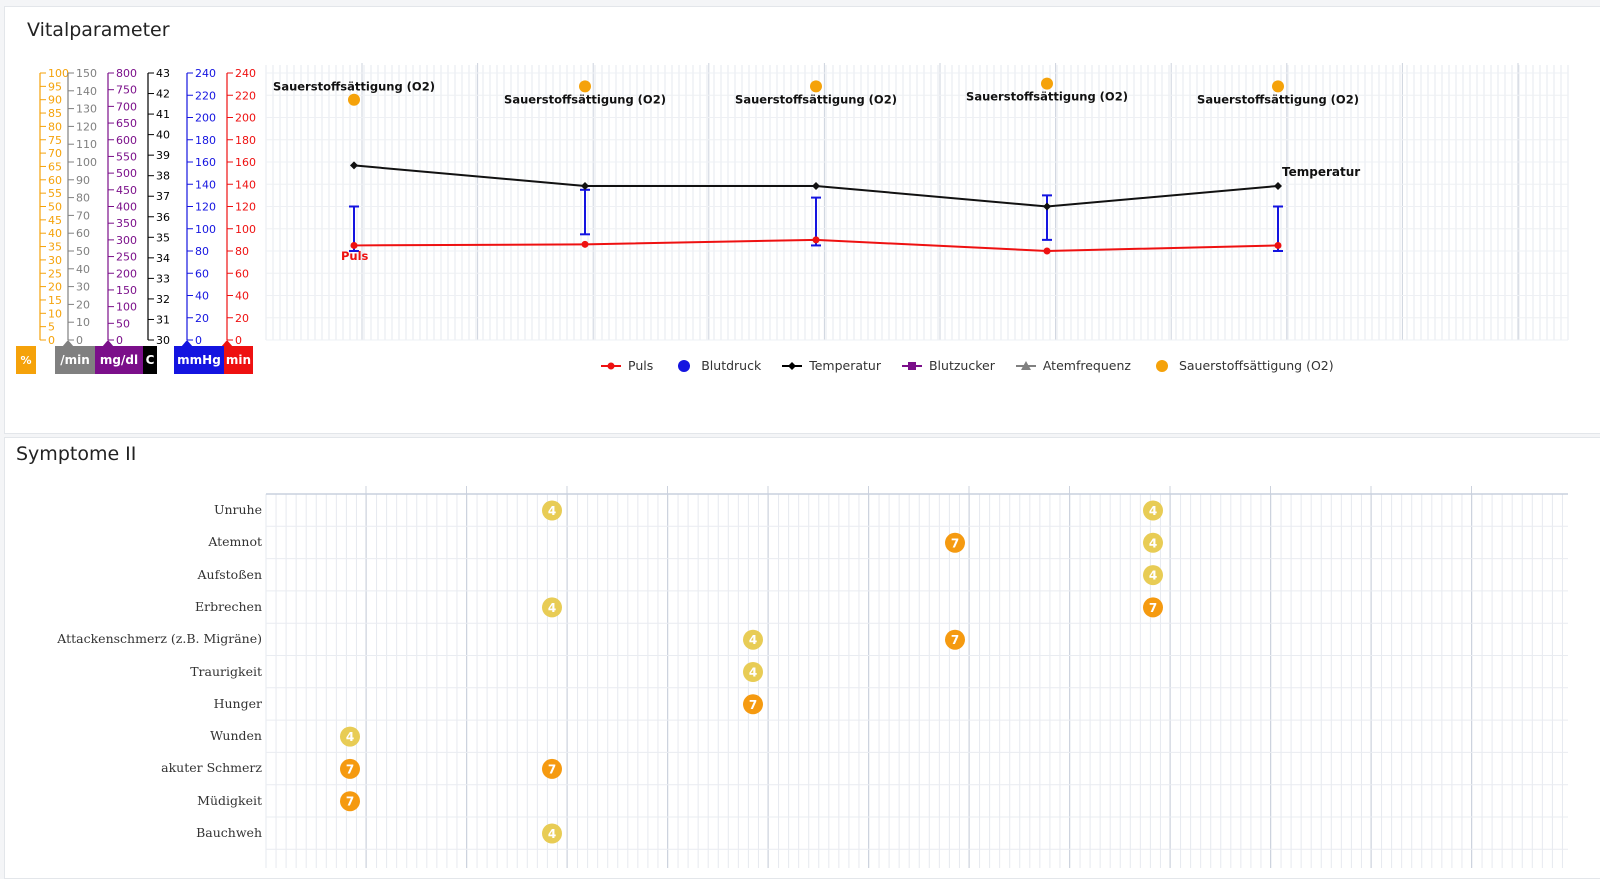 The width and height of the screenshot is (1600, 879). What do you see at coordinates (126, 106) in the screenshot?
I see `axis-tick-label: 700` at bounding box center [126, 106].